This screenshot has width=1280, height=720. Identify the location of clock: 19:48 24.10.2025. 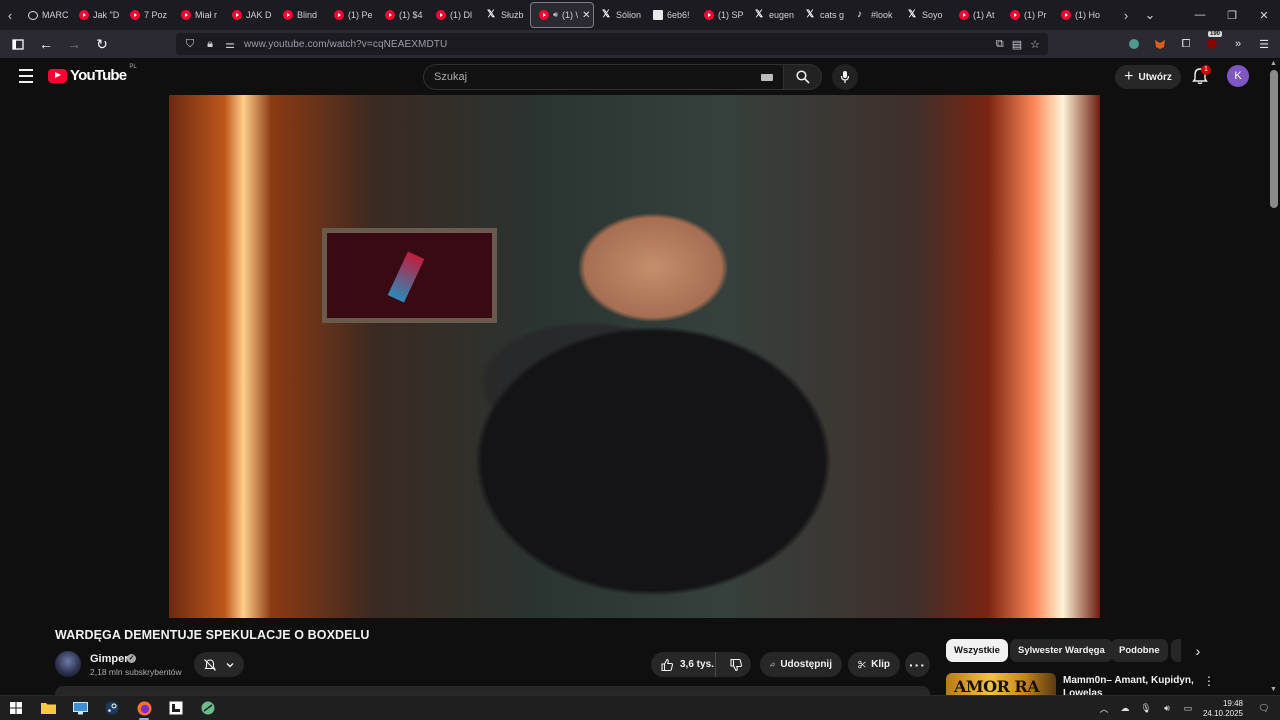
(1223, 709).